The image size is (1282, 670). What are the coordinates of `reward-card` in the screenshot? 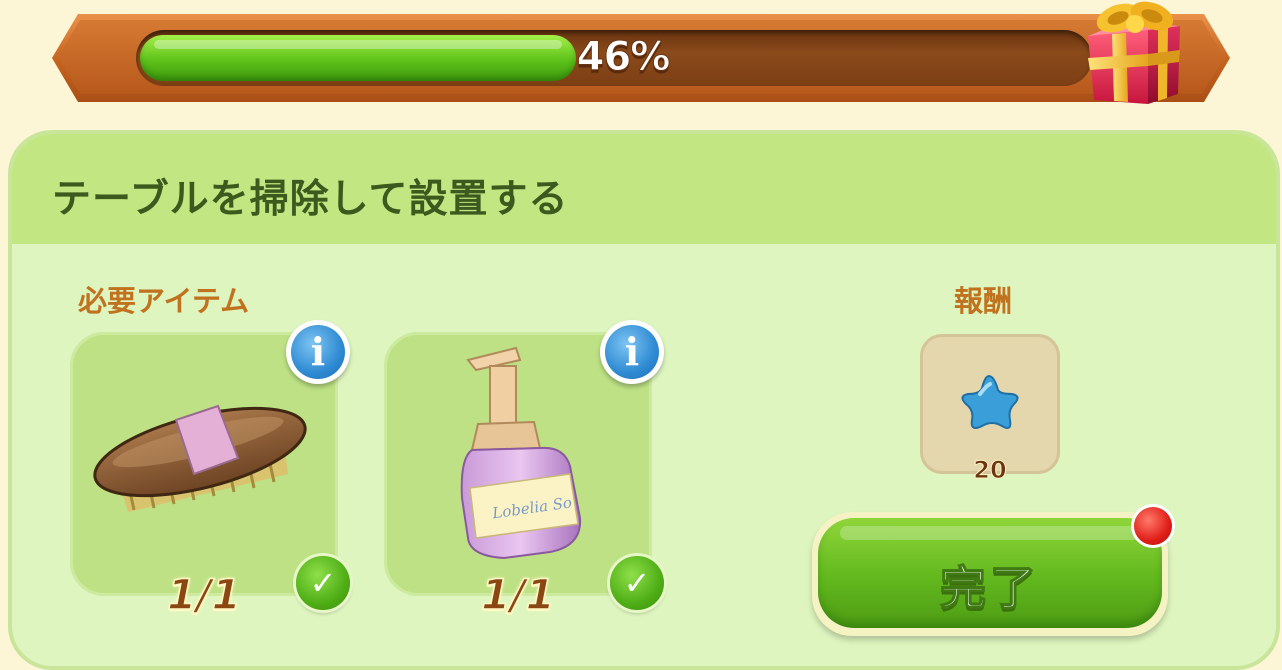 It's located at (990, 404).